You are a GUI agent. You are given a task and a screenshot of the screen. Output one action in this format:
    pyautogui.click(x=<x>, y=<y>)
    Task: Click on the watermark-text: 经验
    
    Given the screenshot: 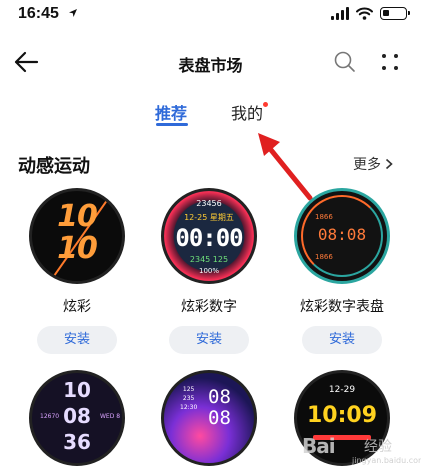 What is the action you would take?
    pyautogui.click(x=378, y=447)
    